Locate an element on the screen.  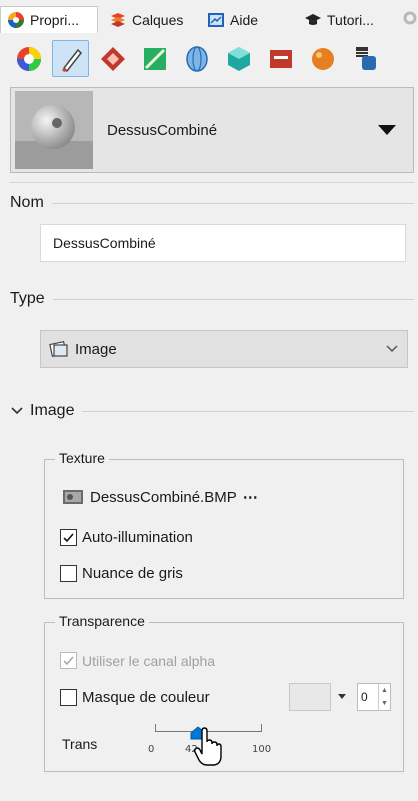
layers-icon is located at coordinates (118, 19).